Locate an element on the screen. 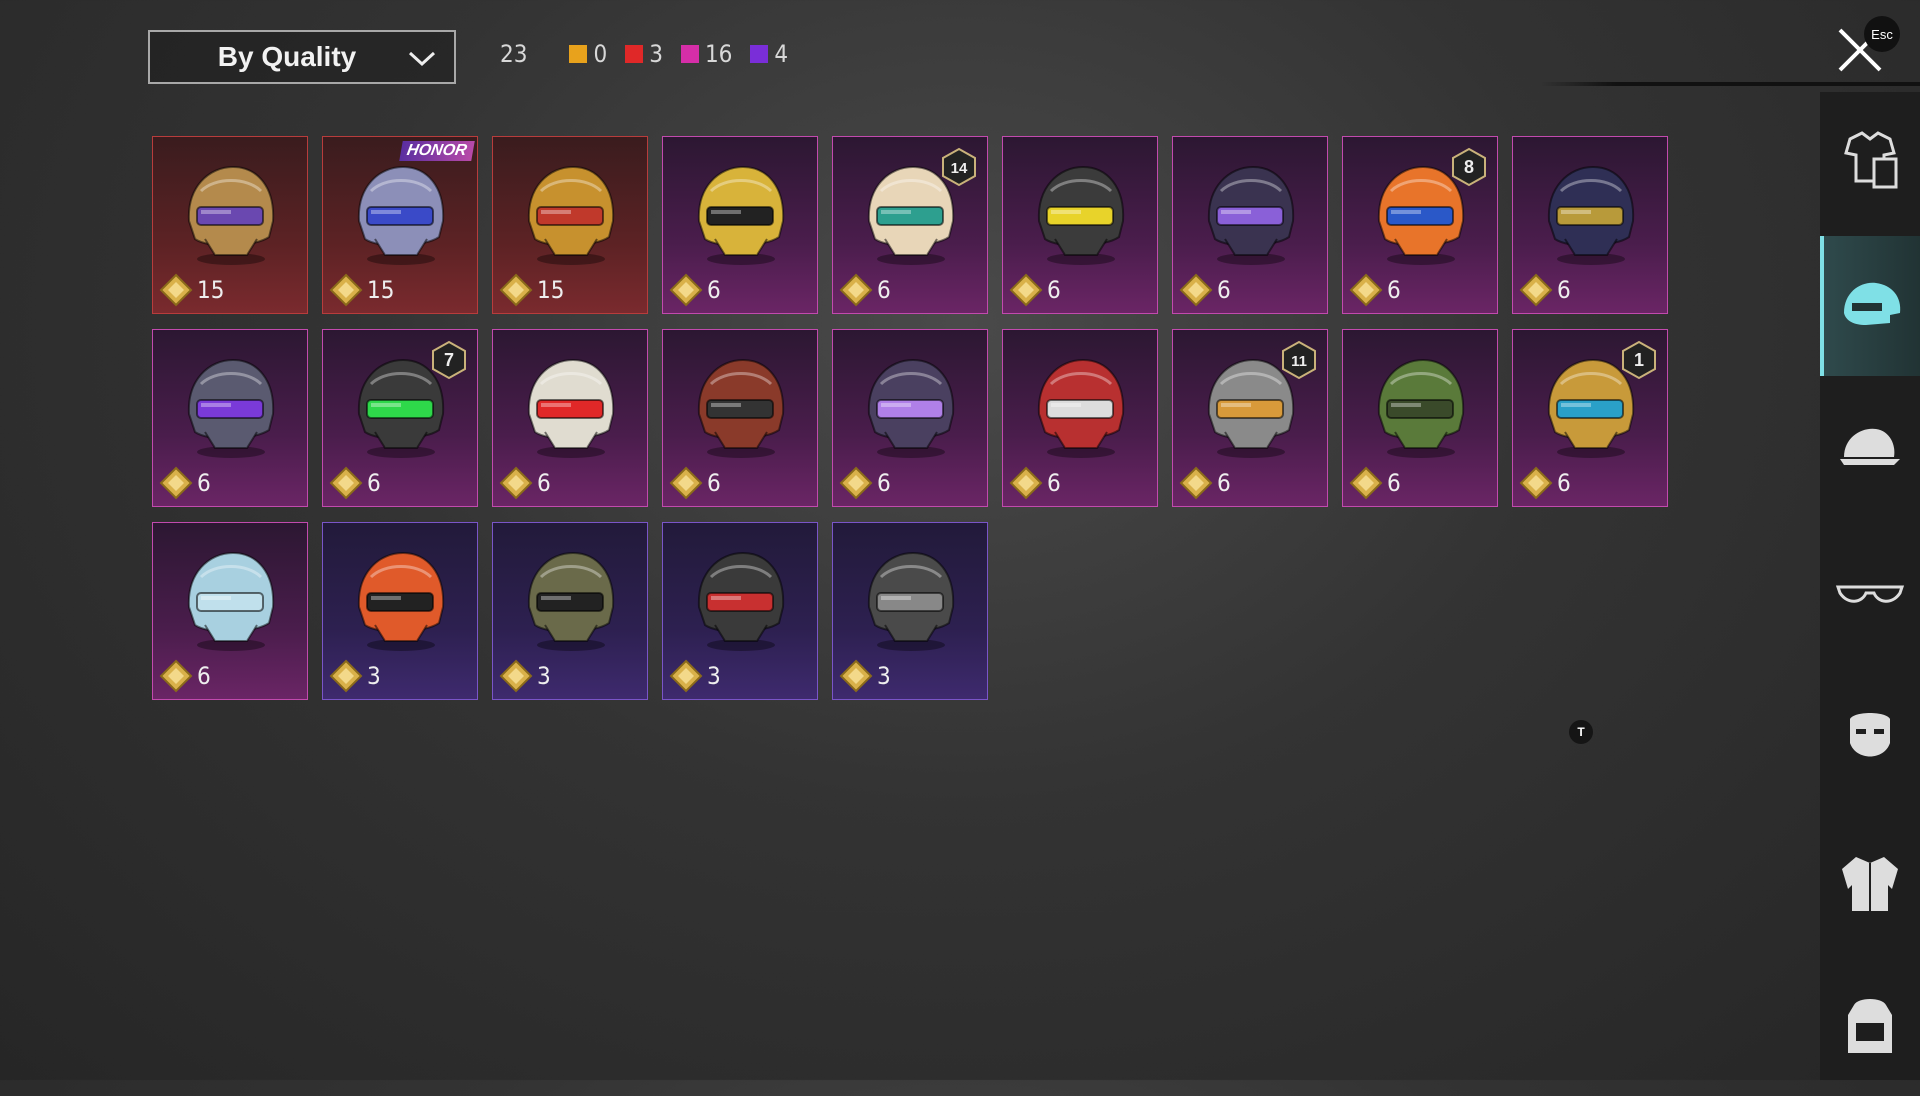 Image resolution: width=1920 pixels, height=1096 pixels. sidebar-tab-helmet is located at coordinates (1870, 306).